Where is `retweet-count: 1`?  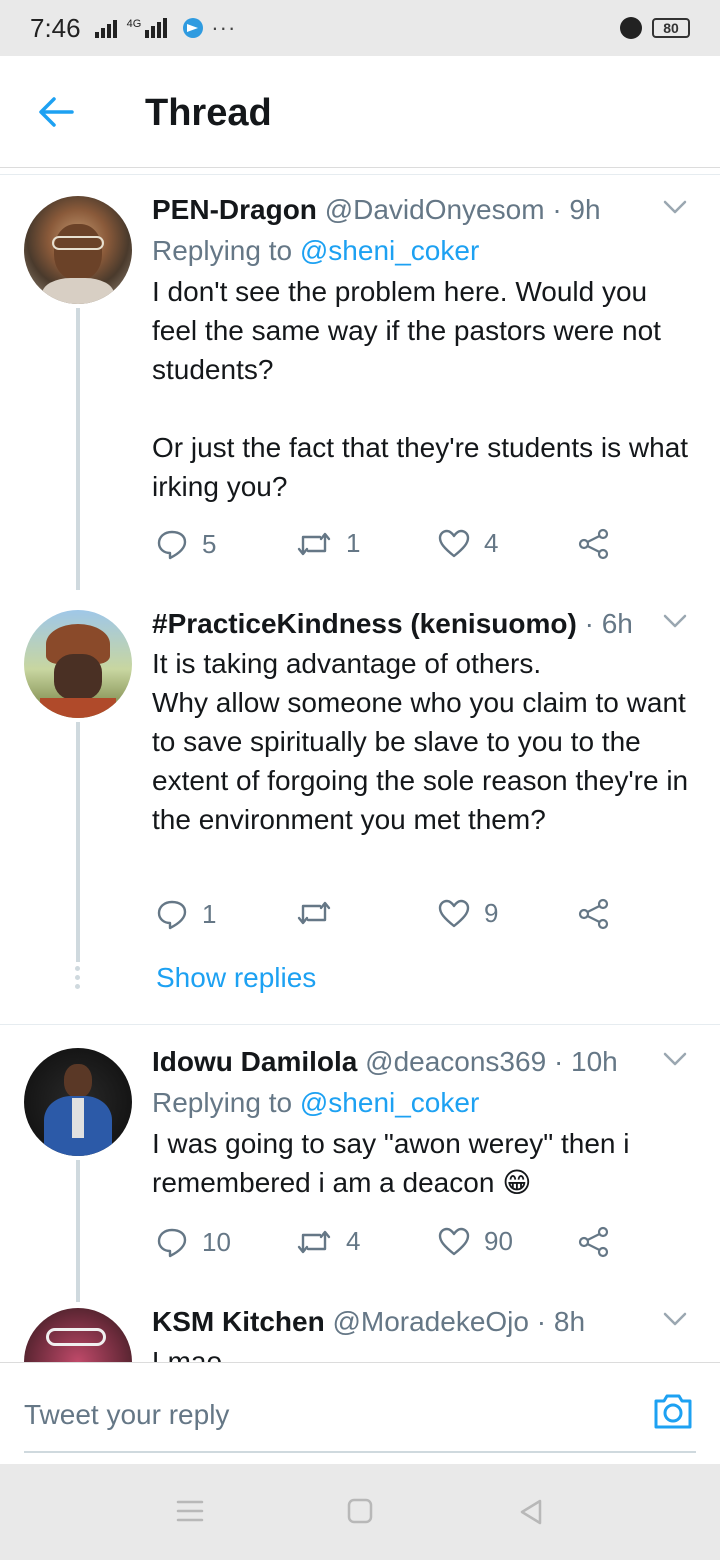 retweet-count: 1 is located at coordinates (353, 543).